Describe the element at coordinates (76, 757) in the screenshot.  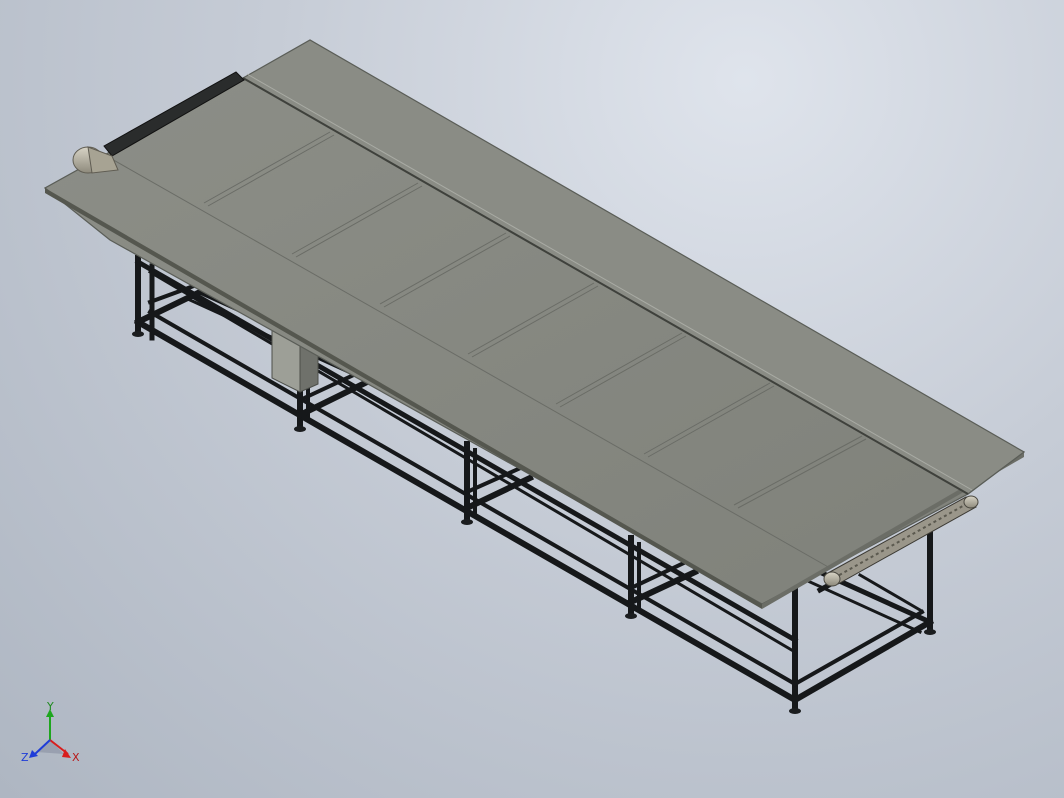
I see `x-axis-label: X` at that location.